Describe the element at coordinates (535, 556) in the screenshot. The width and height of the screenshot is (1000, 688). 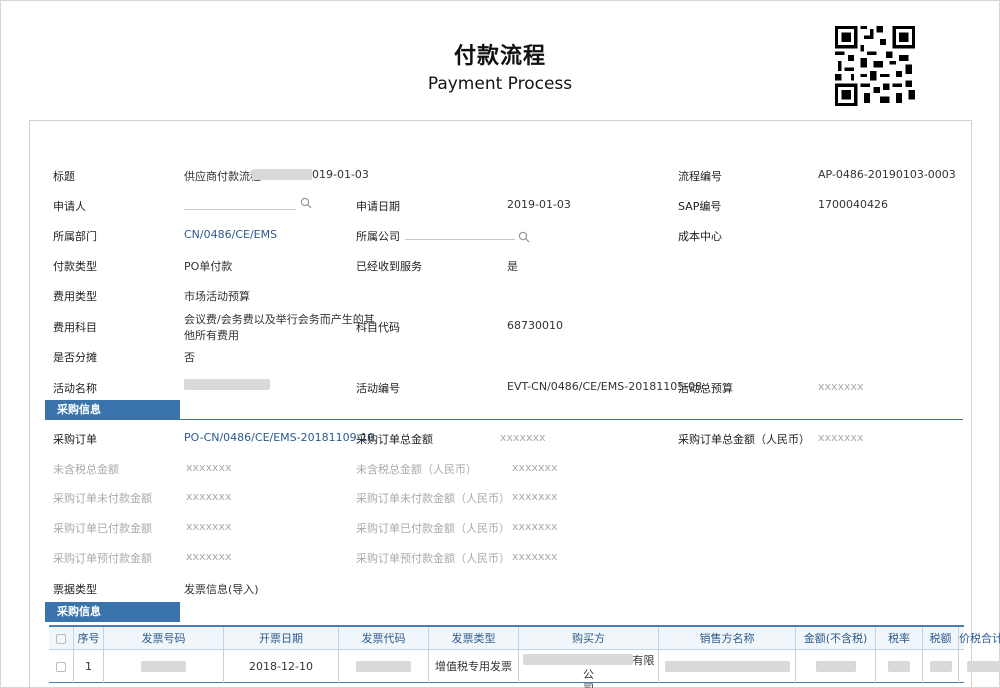
I see `prepaid-rmb-value: xxxxxxx` at that location.